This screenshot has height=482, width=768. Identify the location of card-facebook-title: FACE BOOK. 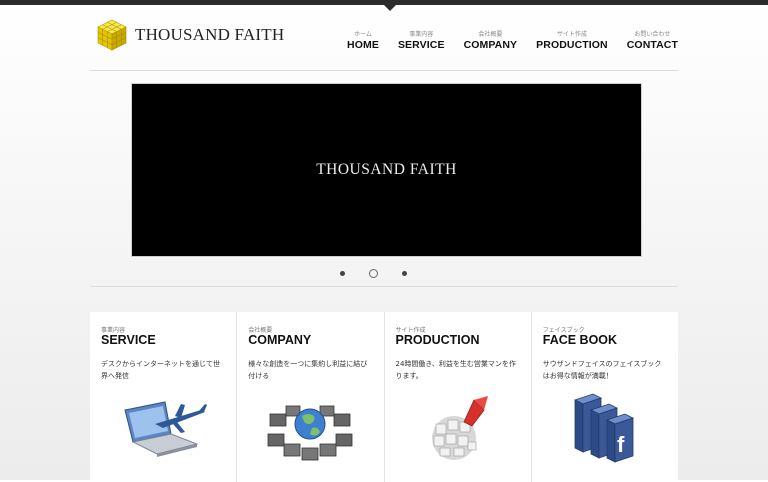
(580, 340).